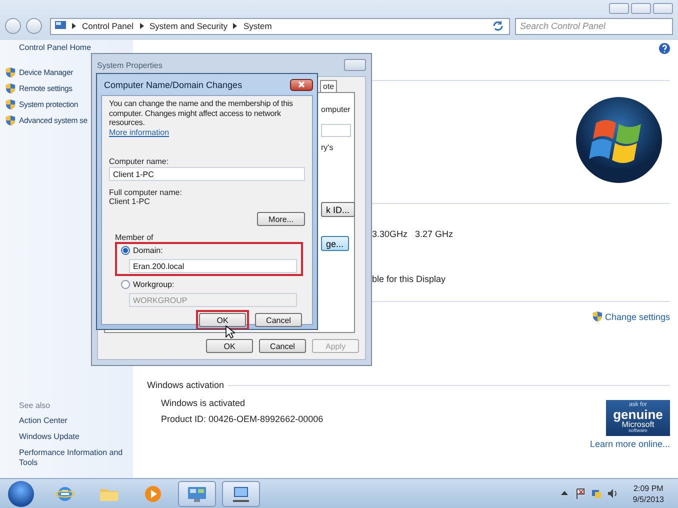 The height and width of the screenshot is (508, 678). What do you see at coordinates (594, 26) in the screenshot?
I see `search-field: Search Control Panel` at bounding box center [594, 26].